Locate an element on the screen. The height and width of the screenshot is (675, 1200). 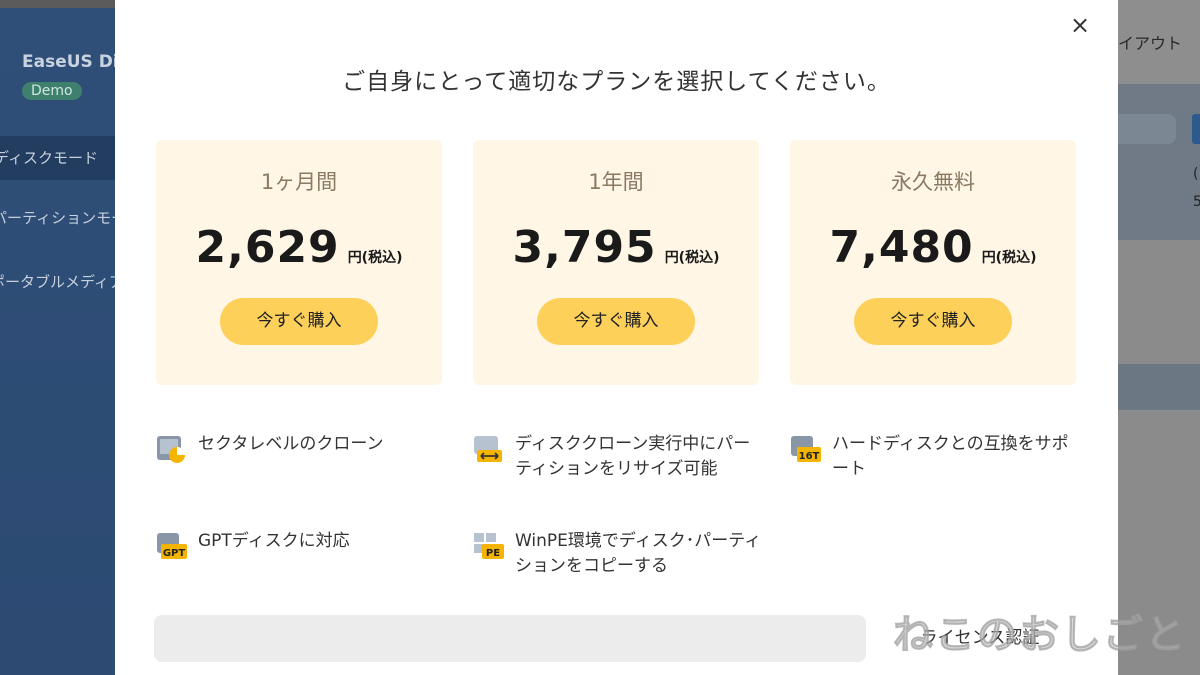
plan-price-row: 7,480 円(税込) is located at coordinates (933, 247).